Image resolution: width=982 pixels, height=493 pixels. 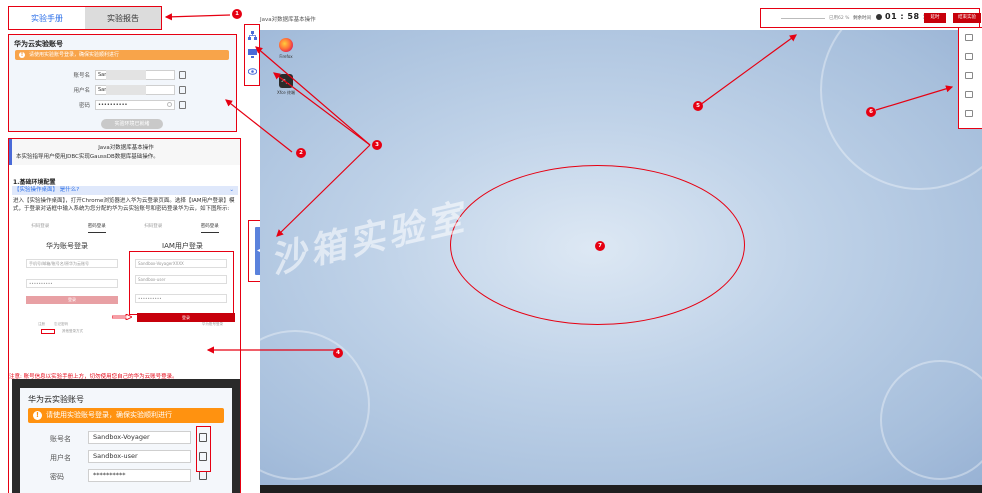 I want to click on password-label: 密码, so click(x=84, y=106).